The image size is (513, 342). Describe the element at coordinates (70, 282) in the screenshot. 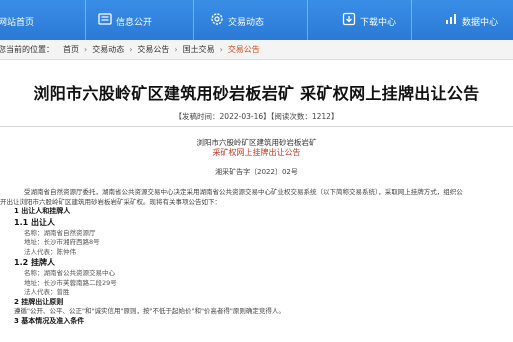

I see `lister-address: 地址：长沙市芙蓉南路二段29号` at that location.